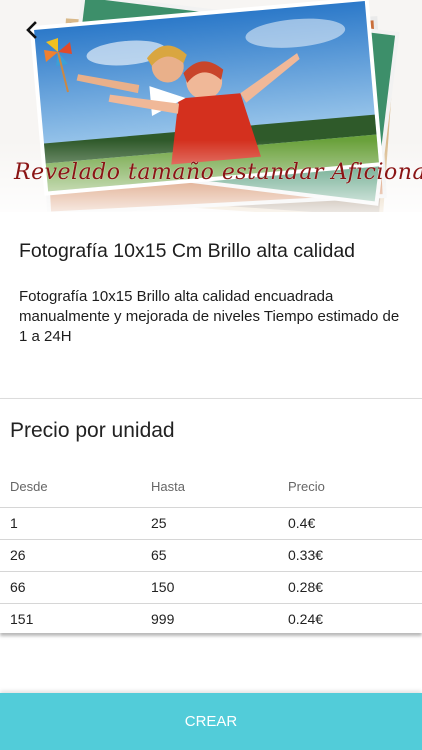 Image resolution: width=422 pixels, height=750 pixels. I want to click on cell-desde: 1, so click(14, 523).